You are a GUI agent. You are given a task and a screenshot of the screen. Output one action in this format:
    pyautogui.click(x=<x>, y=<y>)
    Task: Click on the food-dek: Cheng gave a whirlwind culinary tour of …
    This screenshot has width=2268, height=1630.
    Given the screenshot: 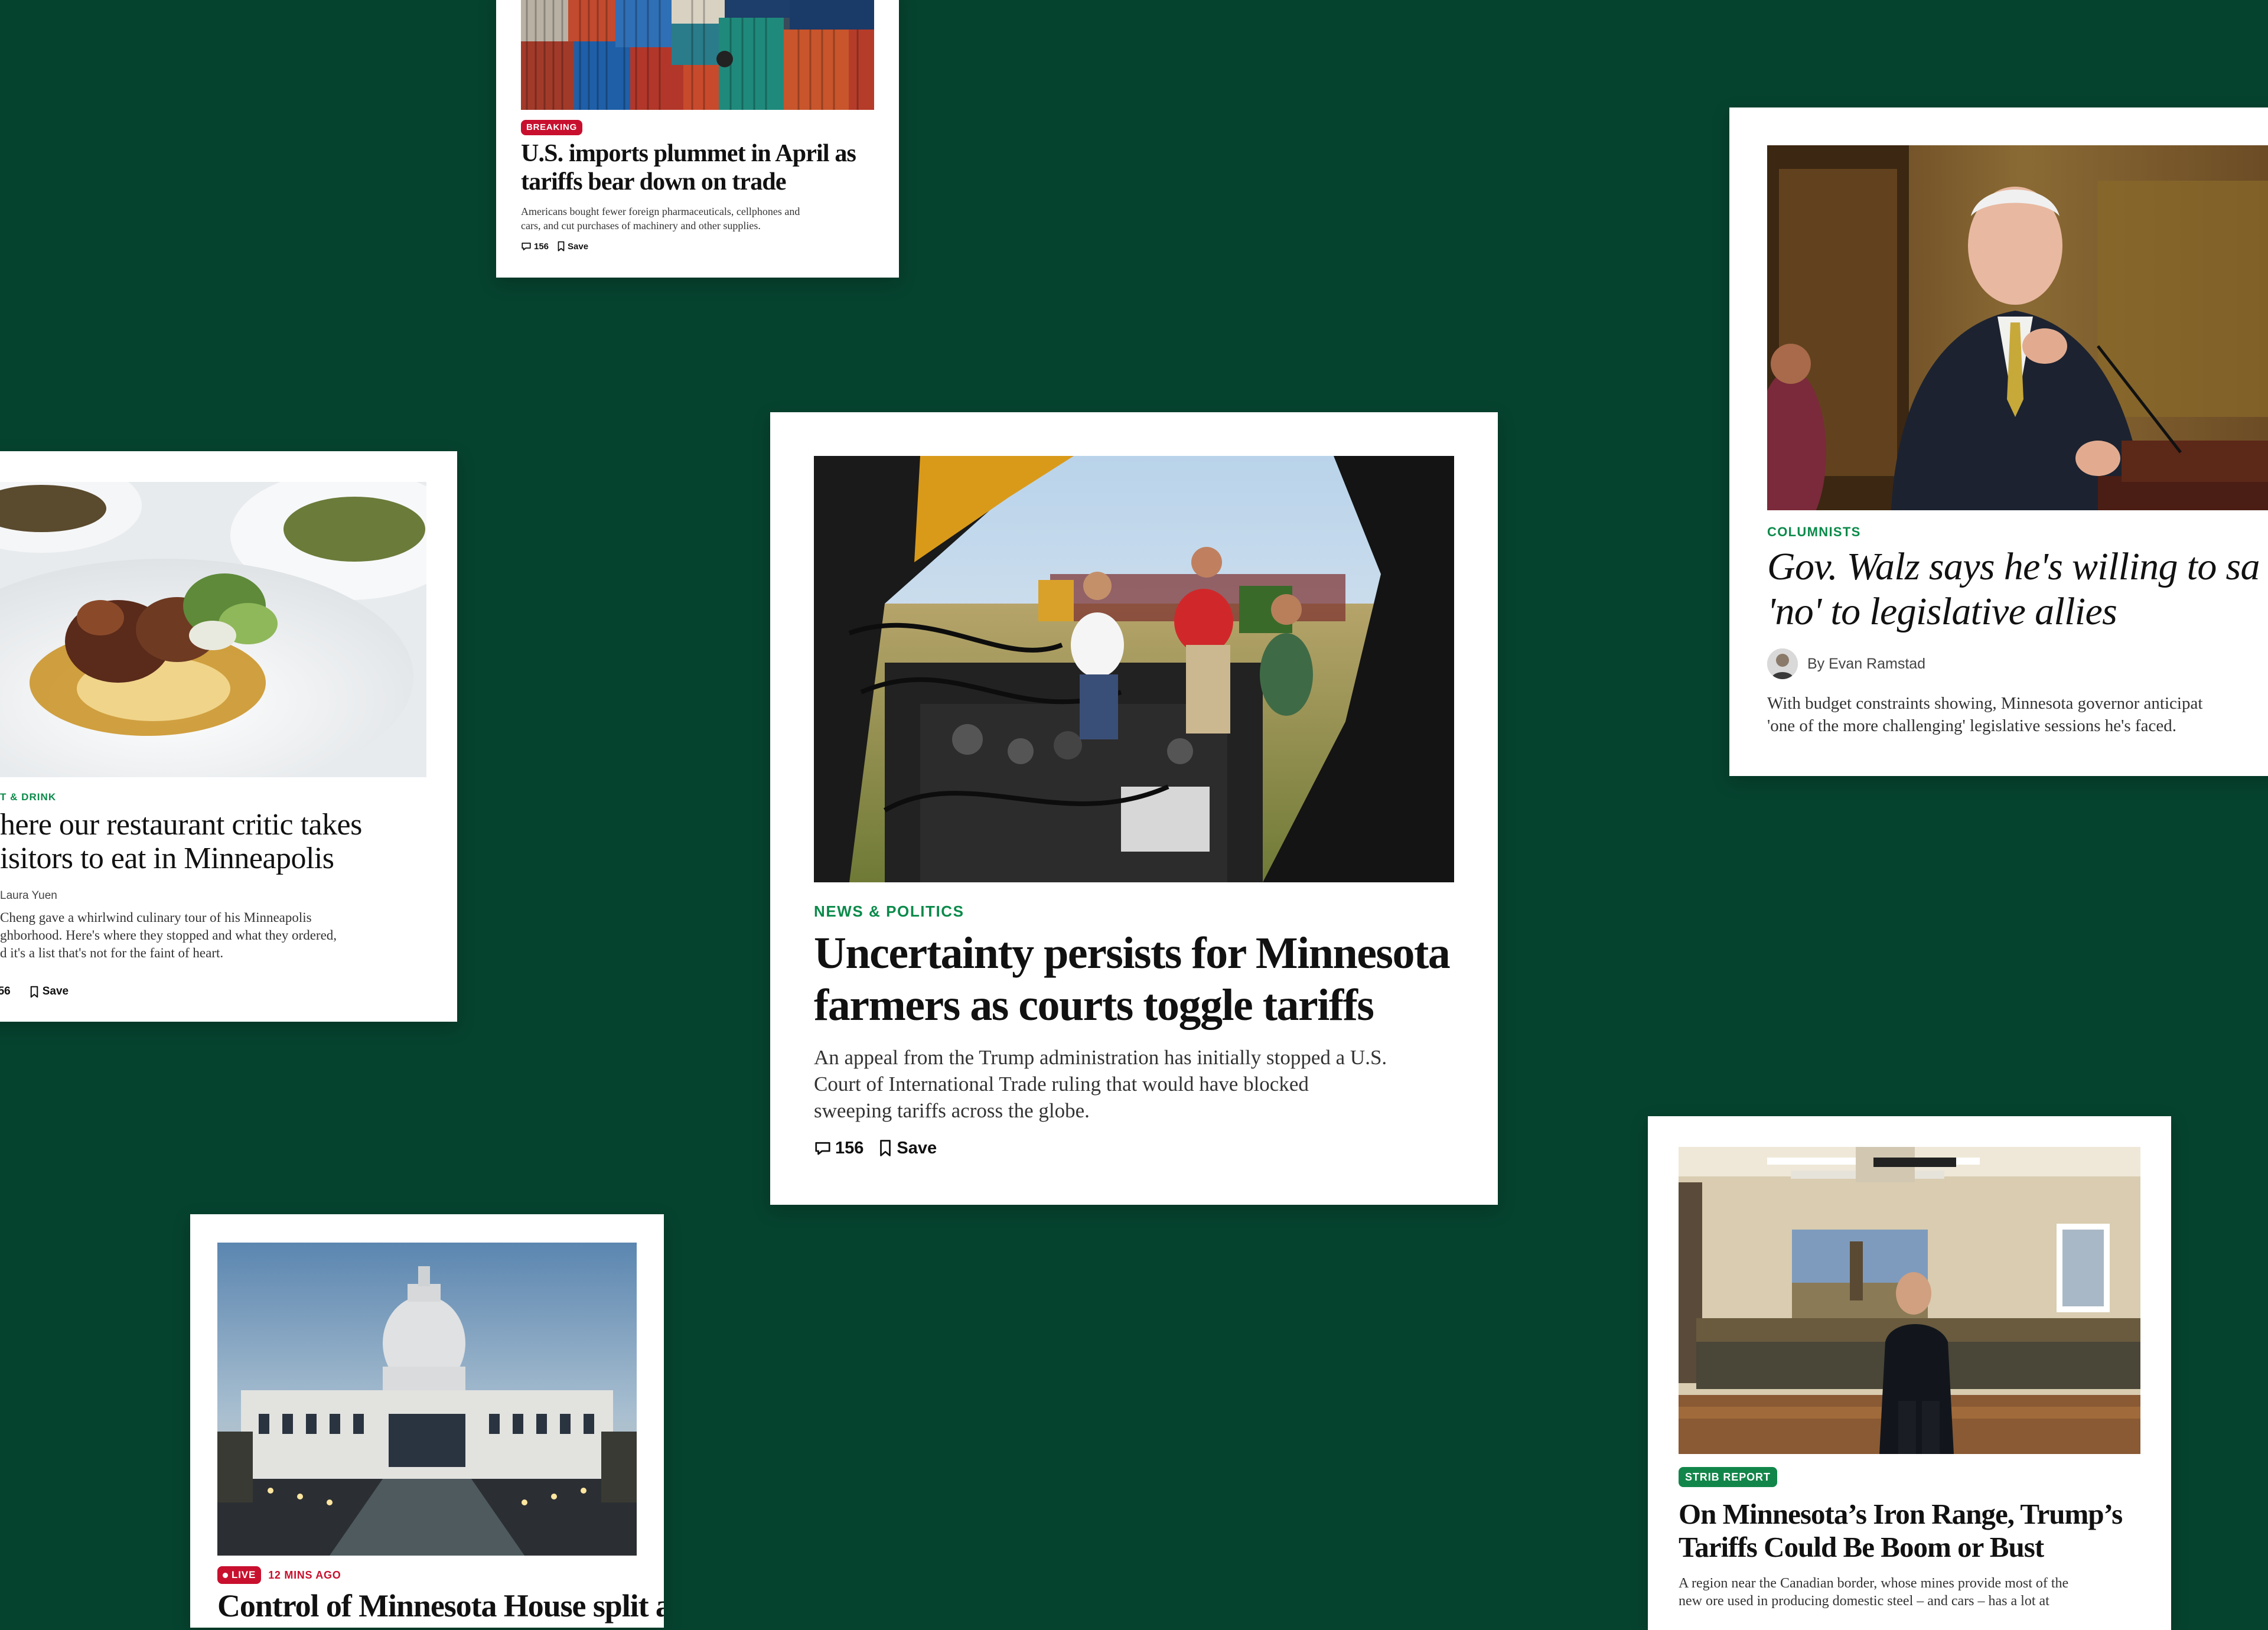 What is the action you would take?
    pyautogui.click(x=168, y=935)
    